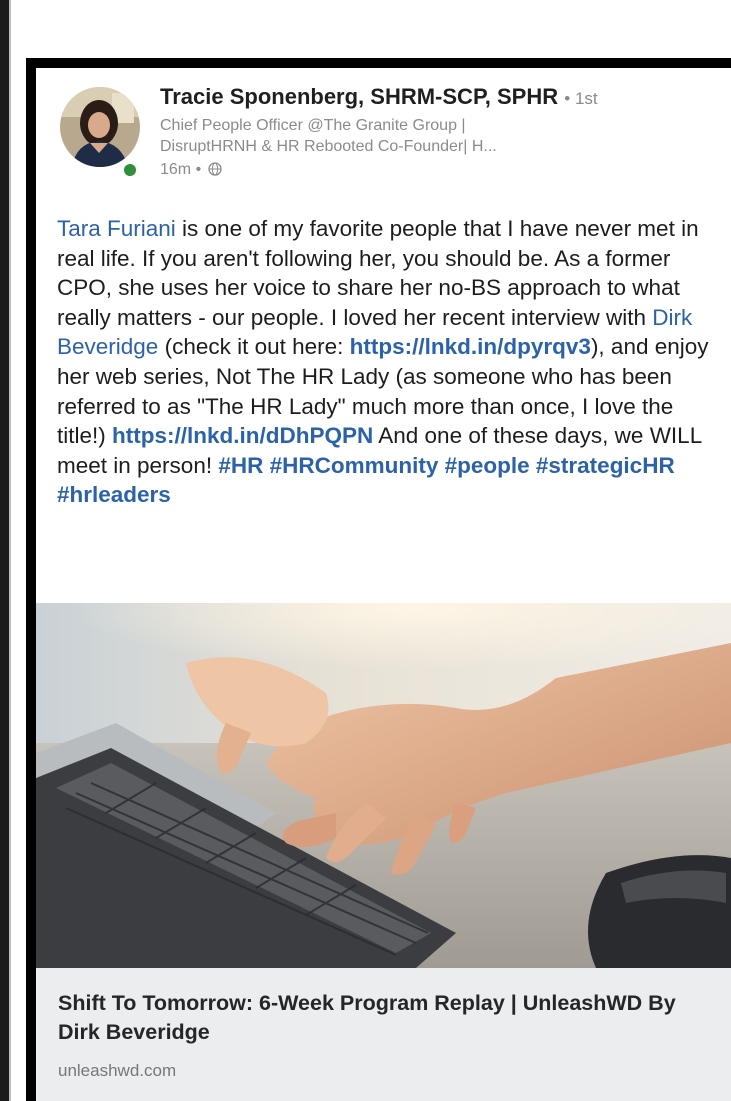  I want to click on profile-photo-icon, so click(100, 127).